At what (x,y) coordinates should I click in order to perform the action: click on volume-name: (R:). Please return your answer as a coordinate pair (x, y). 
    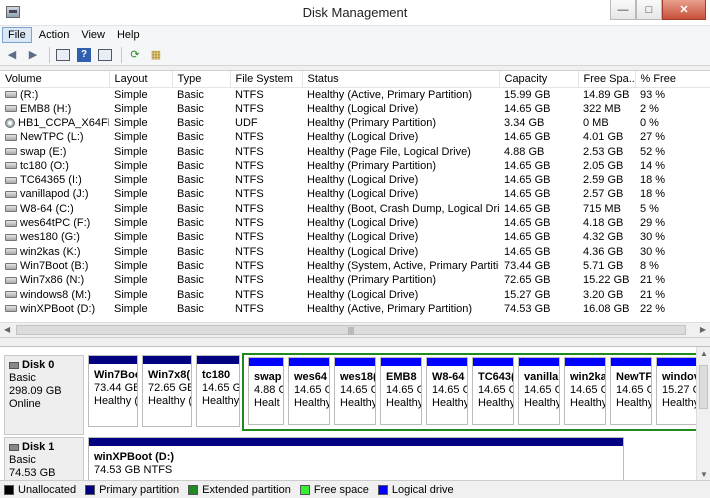
    Looking at the image, I should click on (29, 94).